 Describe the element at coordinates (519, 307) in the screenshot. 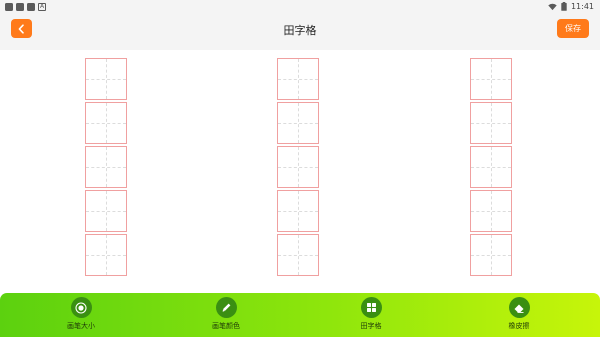

I see `eraser-icon` at that location.